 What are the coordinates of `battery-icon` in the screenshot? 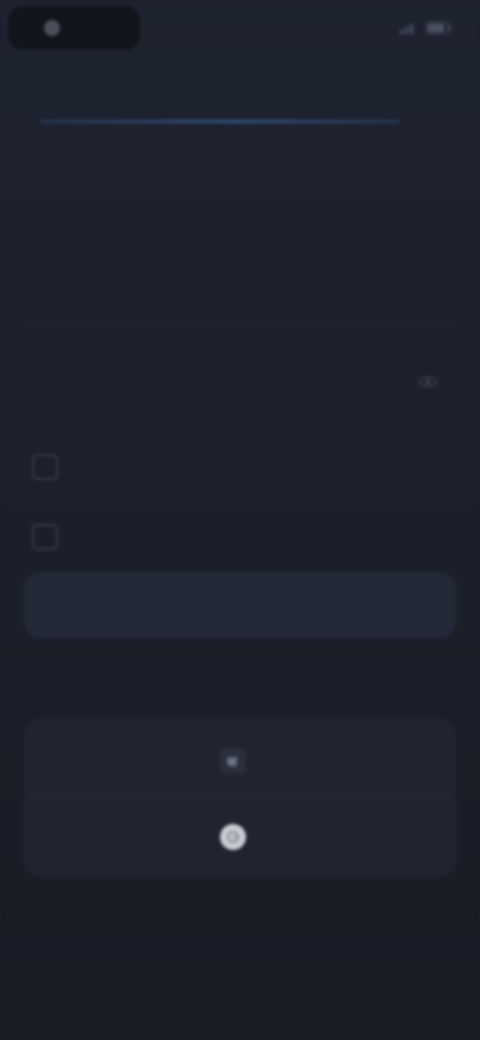 It's located at (438, 28).